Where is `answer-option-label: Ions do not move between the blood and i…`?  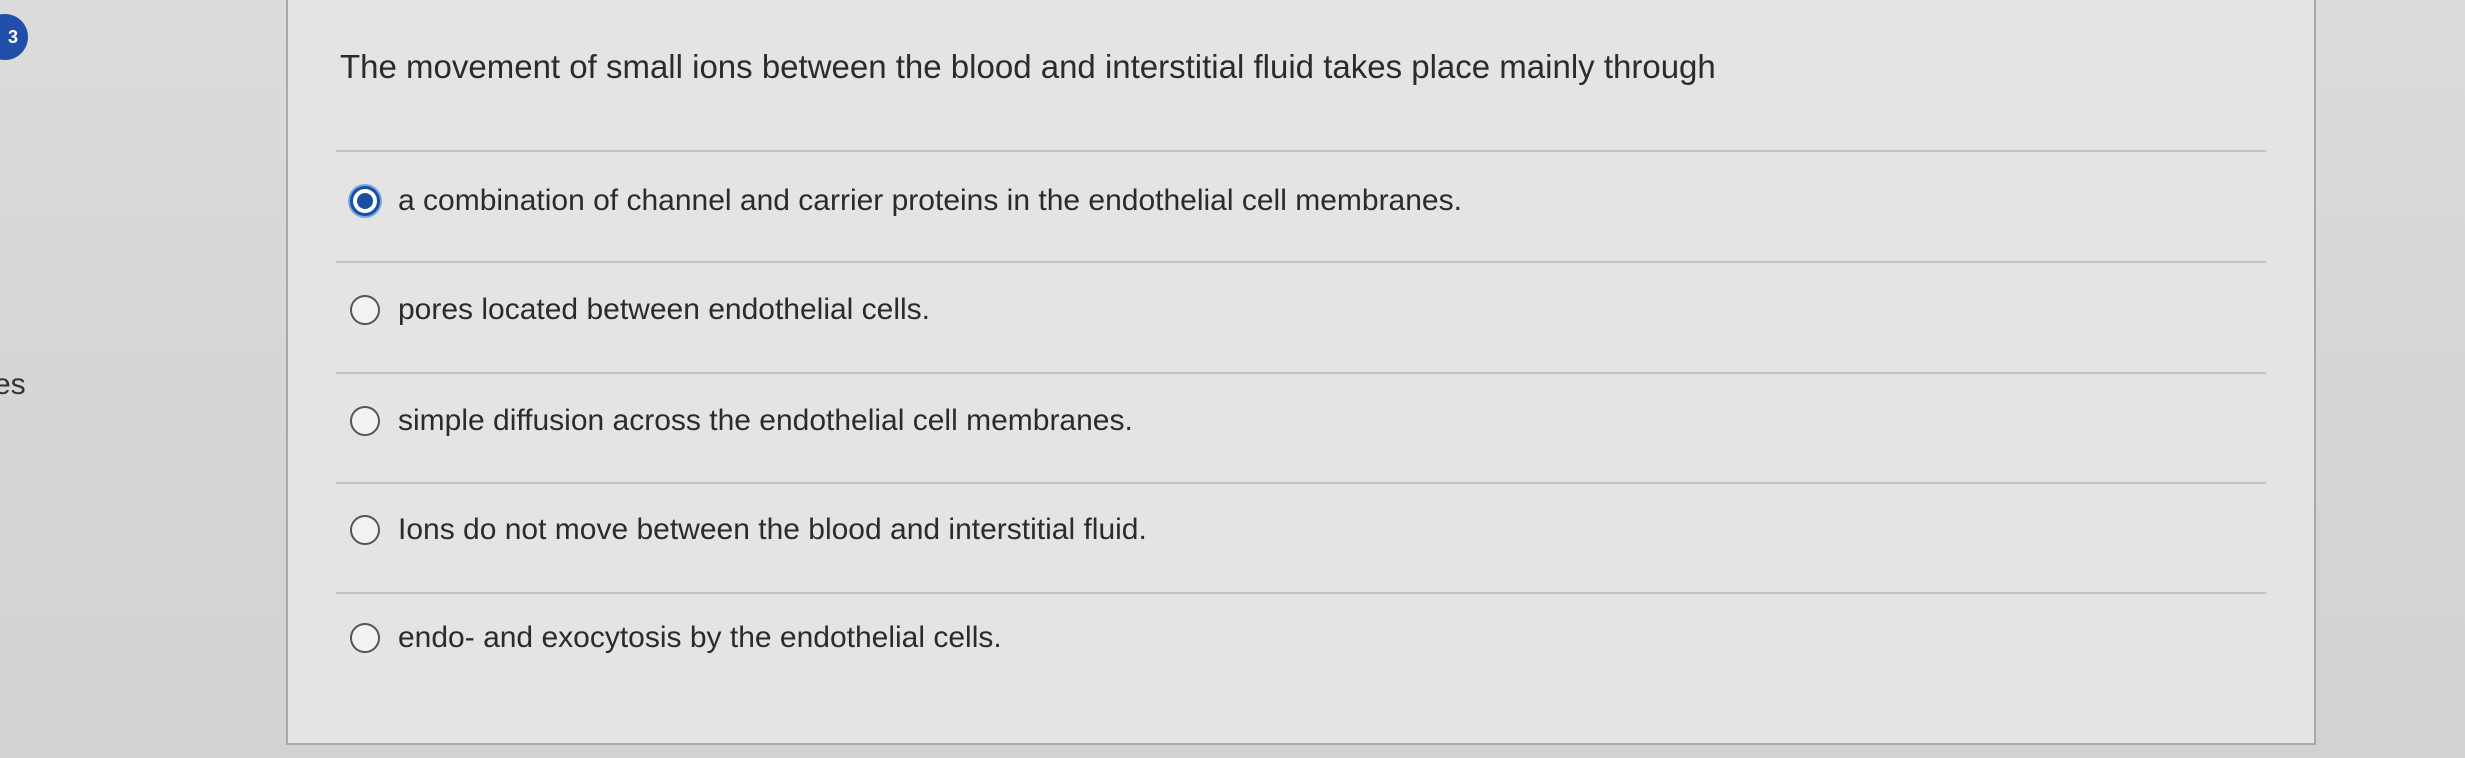 answer-option-label: Ions do not move between the blood and i… is located at coordinates (772, 529).